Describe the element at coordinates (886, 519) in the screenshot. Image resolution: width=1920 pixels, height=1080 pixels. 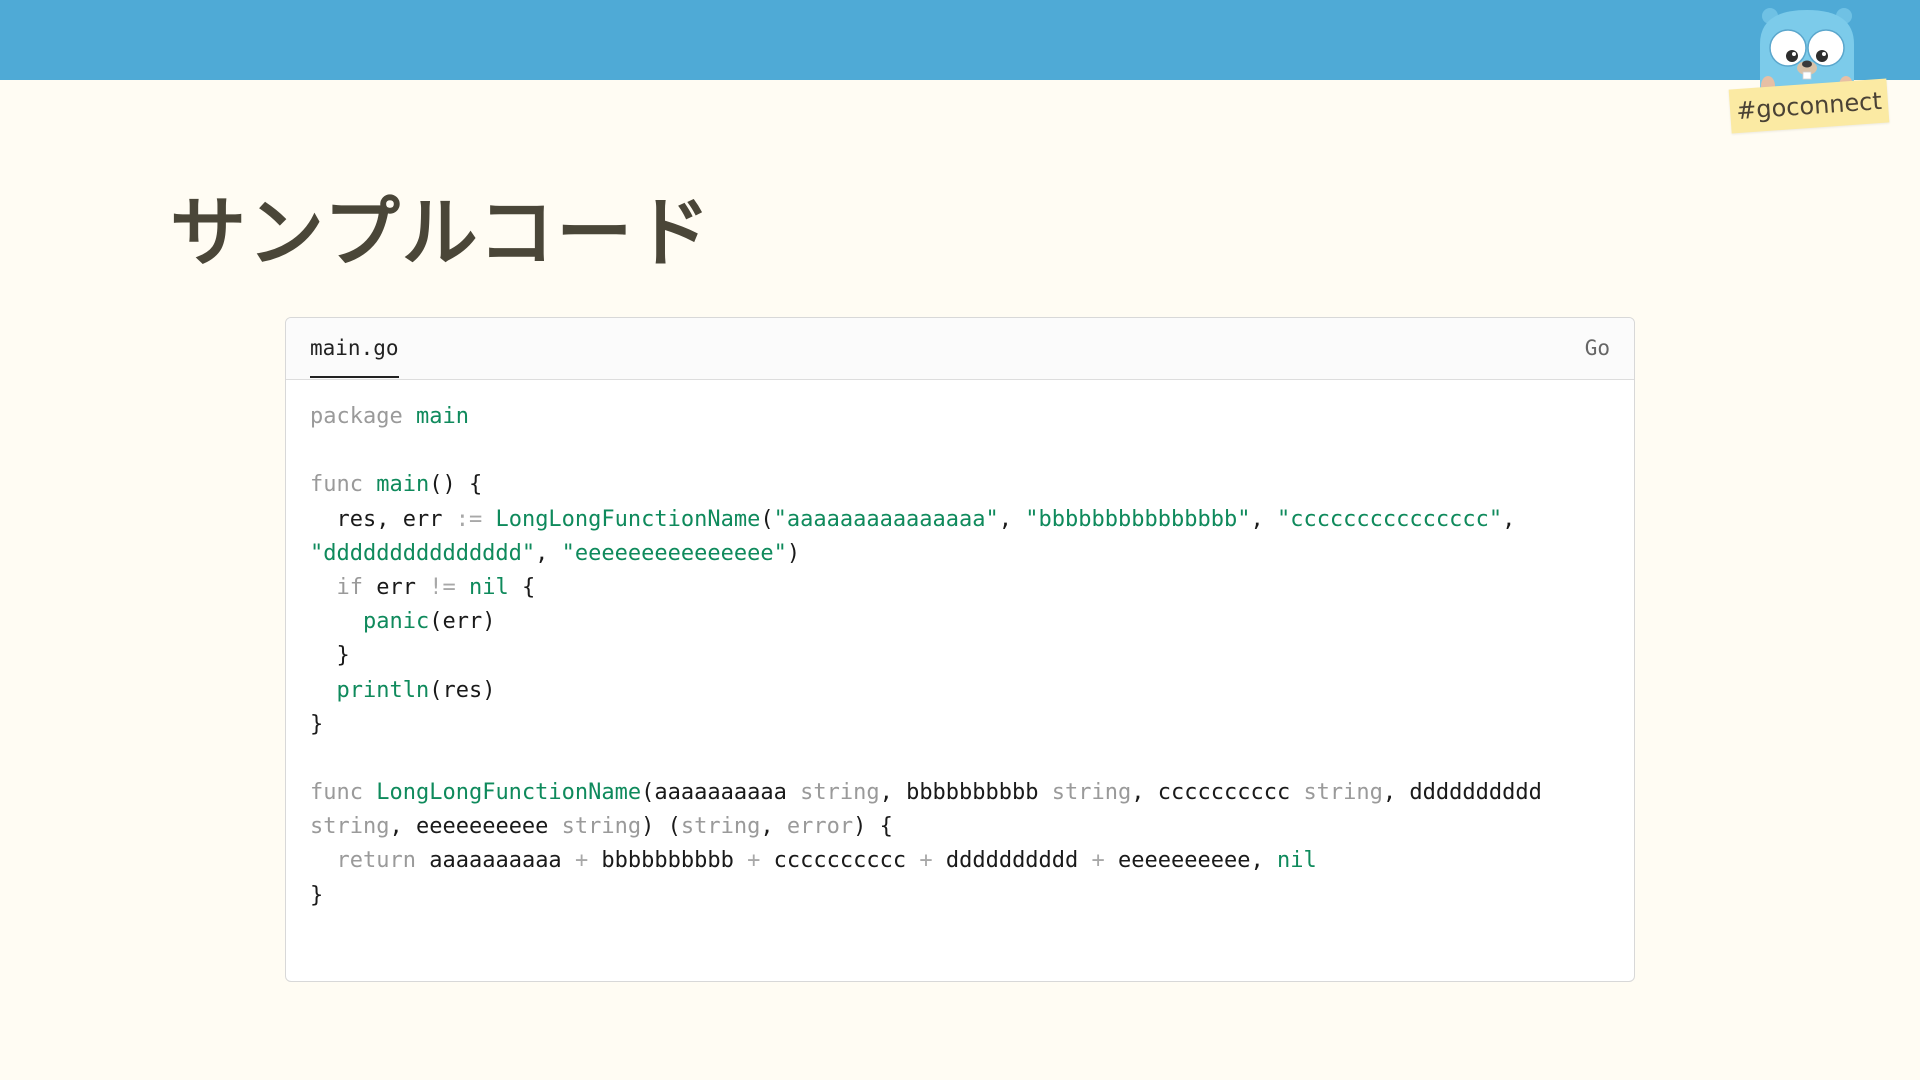
I see `code-token: "aaaaaaaaaaaaaaa"` at that location.